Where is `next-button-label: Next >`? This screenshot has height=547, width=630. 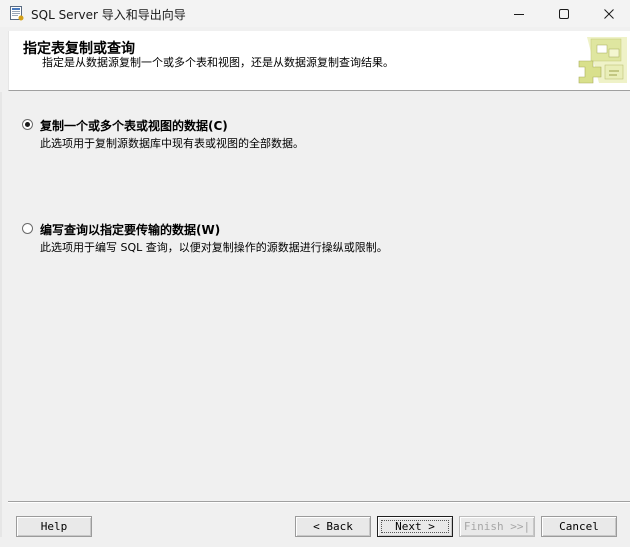
next-button-label: Next > is located at coordinates (415, 526).